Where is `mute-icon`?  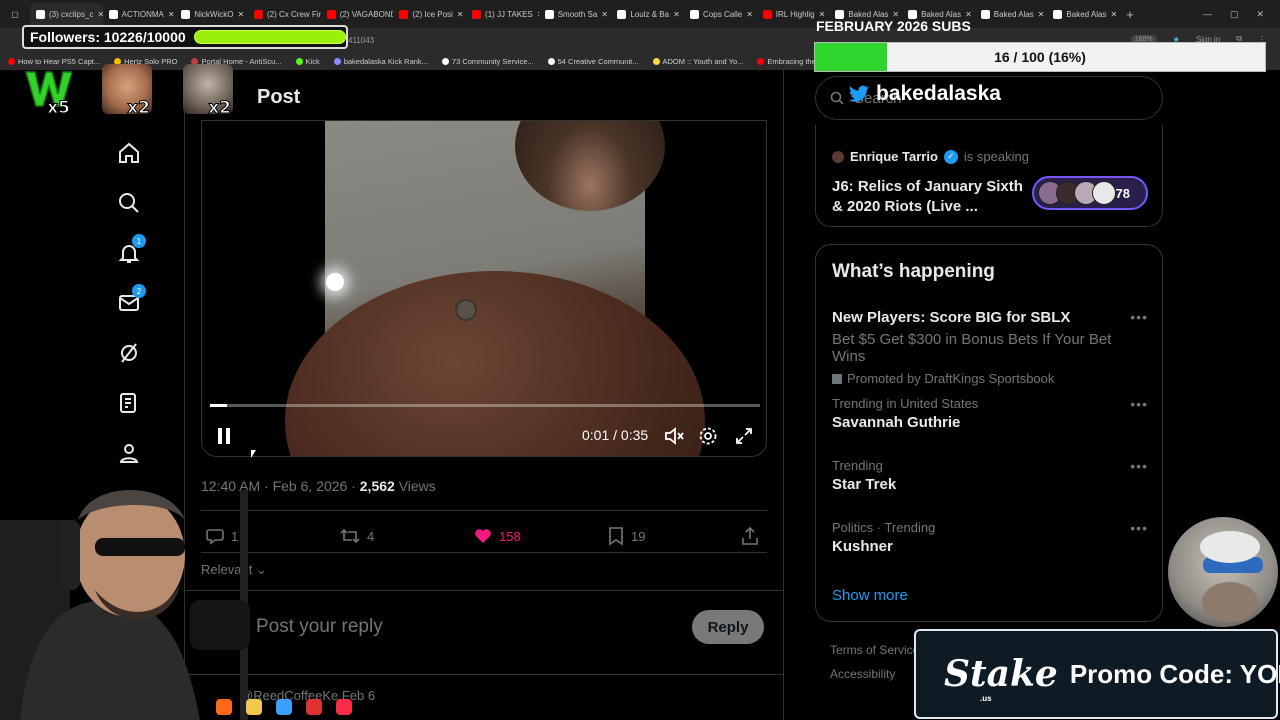
mute-icon is located at coordinates (674, 436).